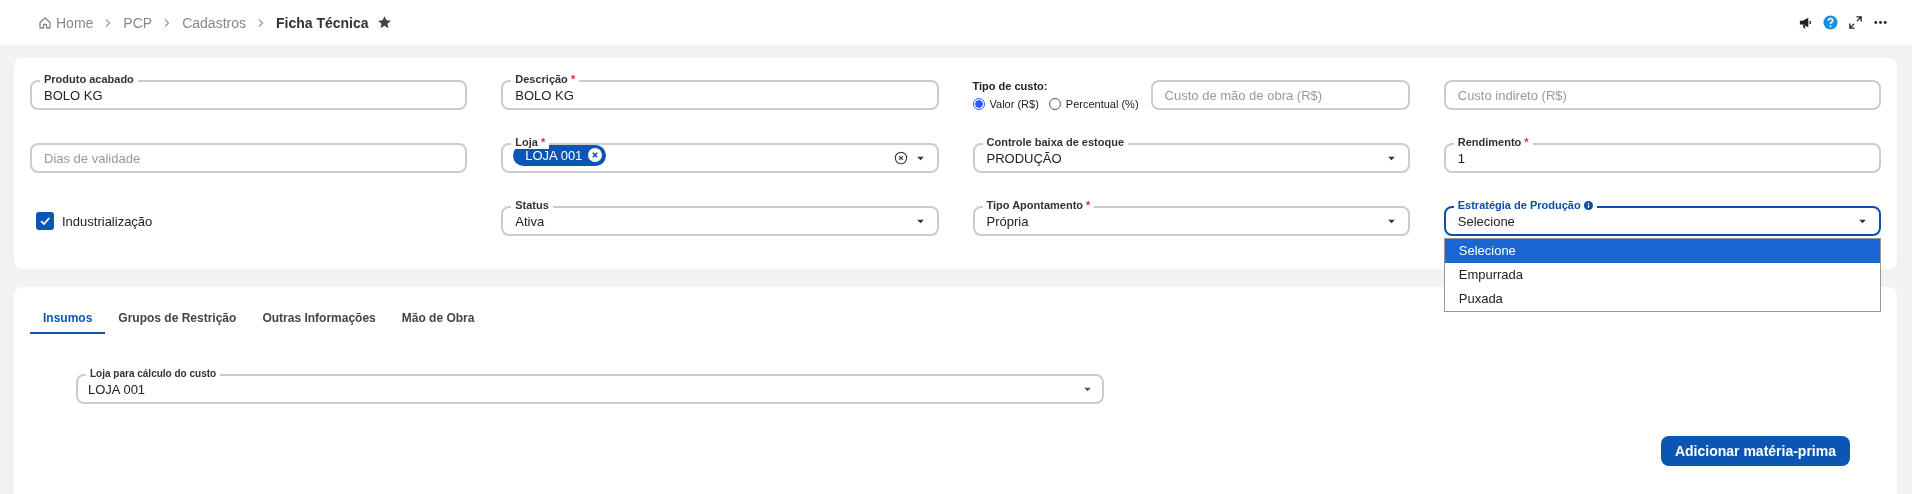 The height and width of the screenshot is (494, 1912). Describe the element at coordinates (1005, 104) in the screenshot. I see `radio-option: Valor (R$)` at that location.